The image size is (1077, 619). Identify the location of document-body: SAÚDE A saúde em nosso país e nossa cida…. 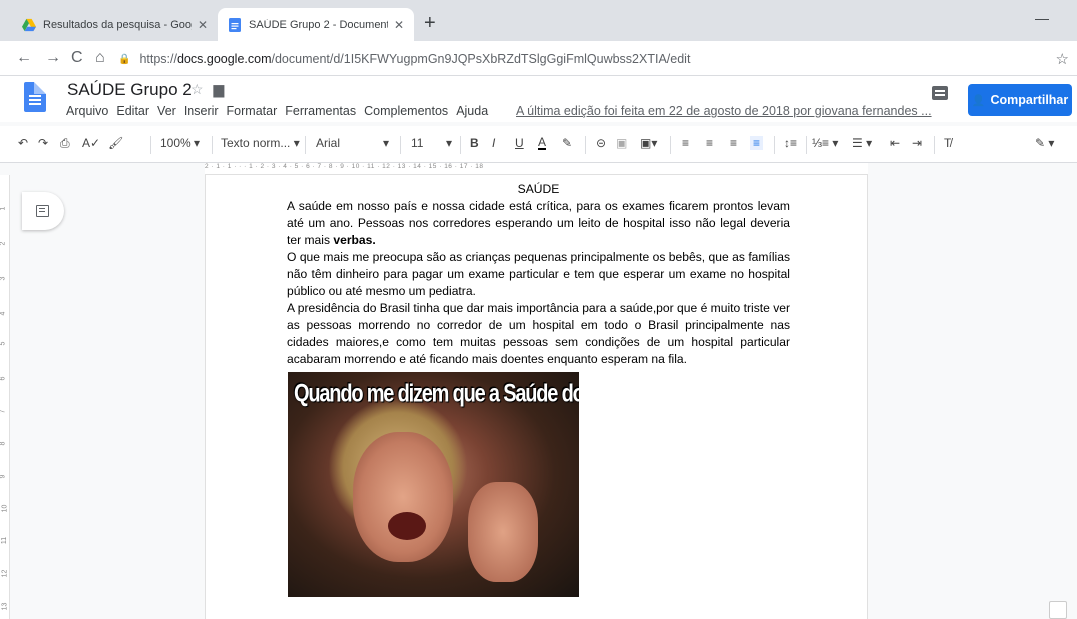
(538, 274).